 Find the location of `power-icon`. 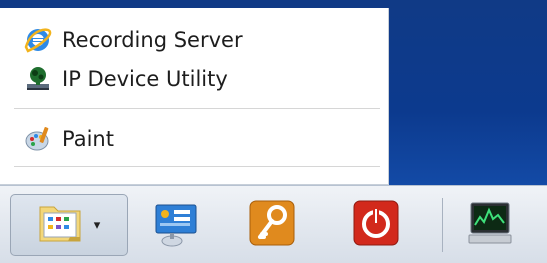

power-icon is located at coordinates (376, 225).